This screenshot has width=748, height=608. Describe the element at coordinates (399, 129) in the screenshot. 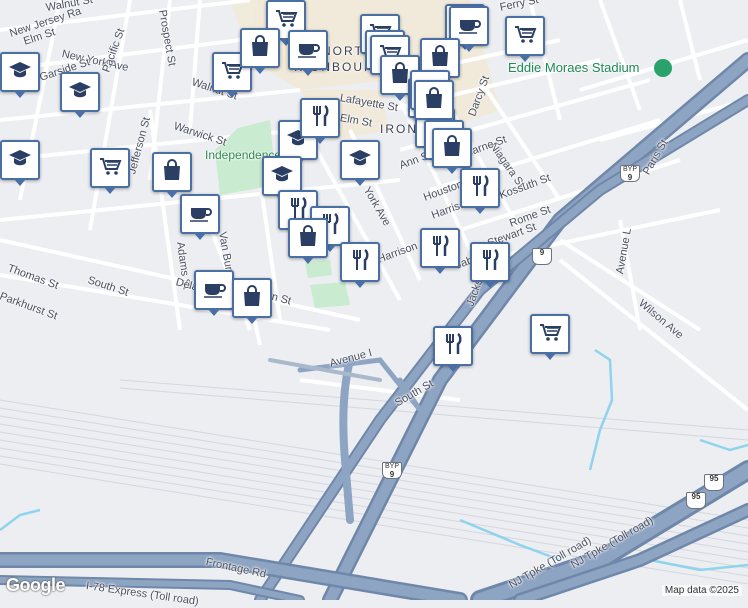

I see `neighborhood-label: IRON` at that location.